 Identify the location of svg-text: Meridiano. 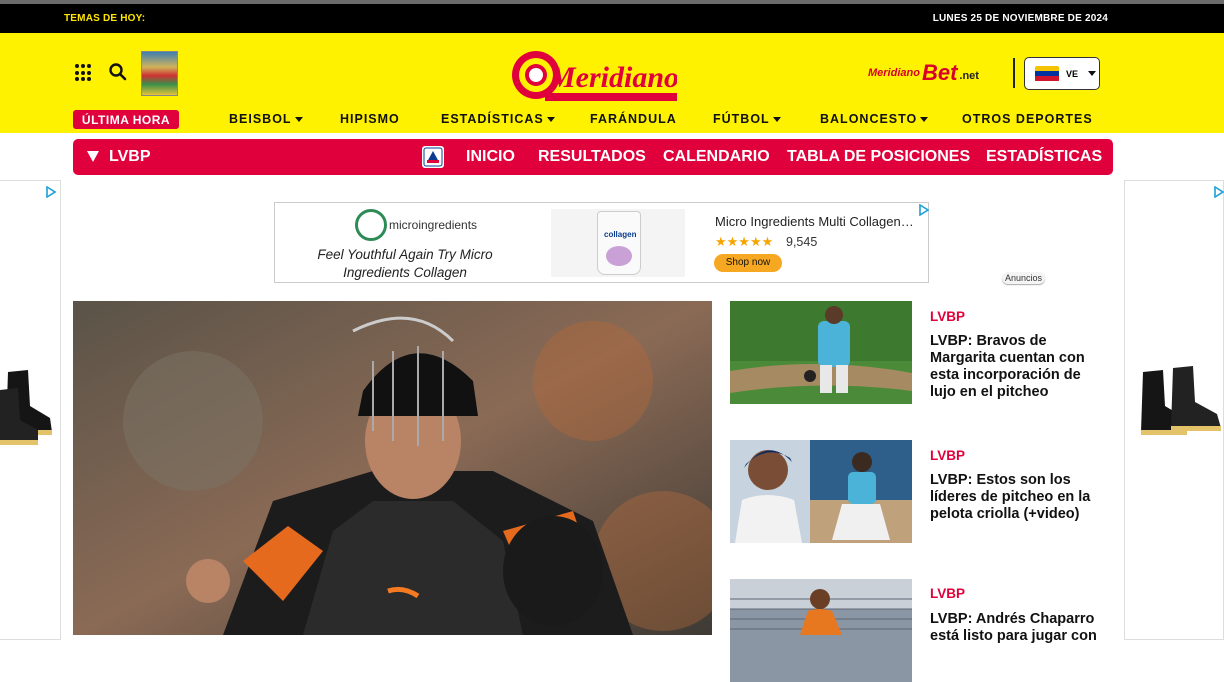
(612, 77).